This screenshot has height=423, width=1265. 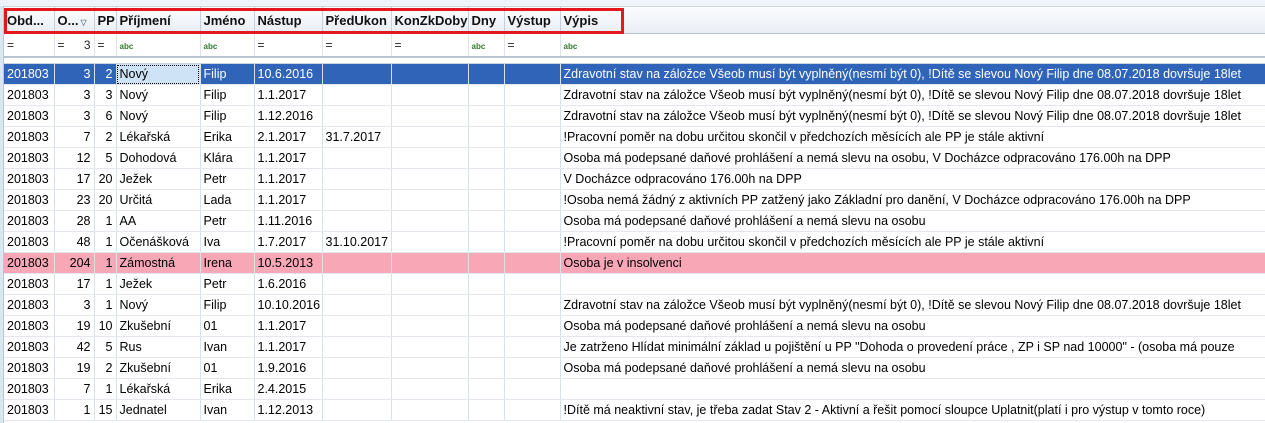 I want to click on cell-osobni-cislo: 48, so click(x=74, y=242).